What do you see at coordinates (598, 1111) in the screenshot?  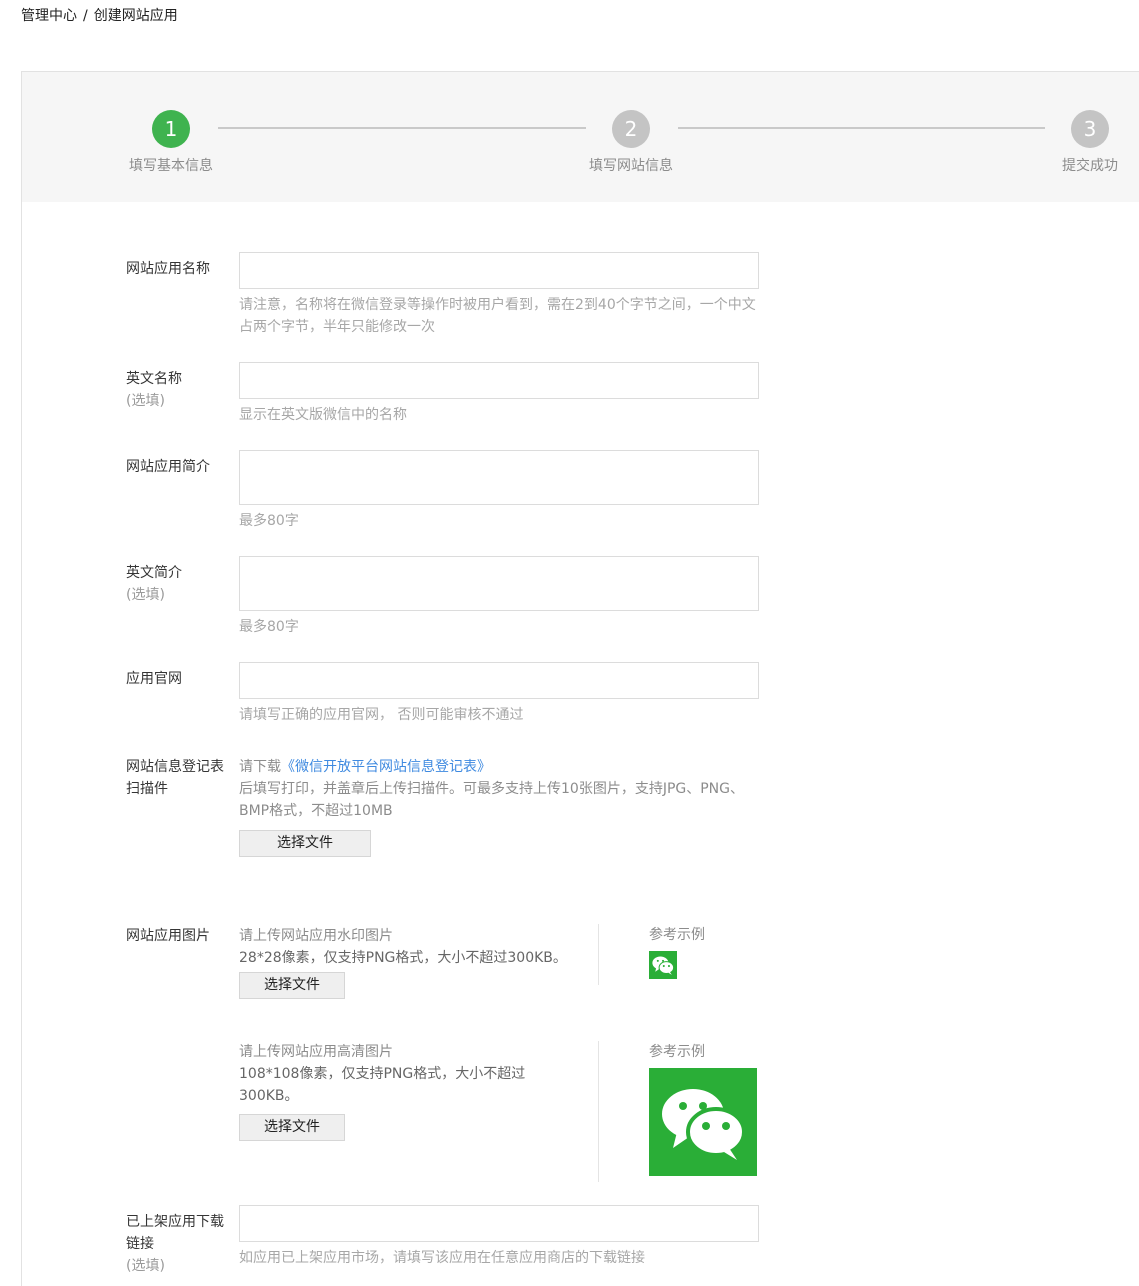 I see `hd-divider` at bounding box center [598, 1111].